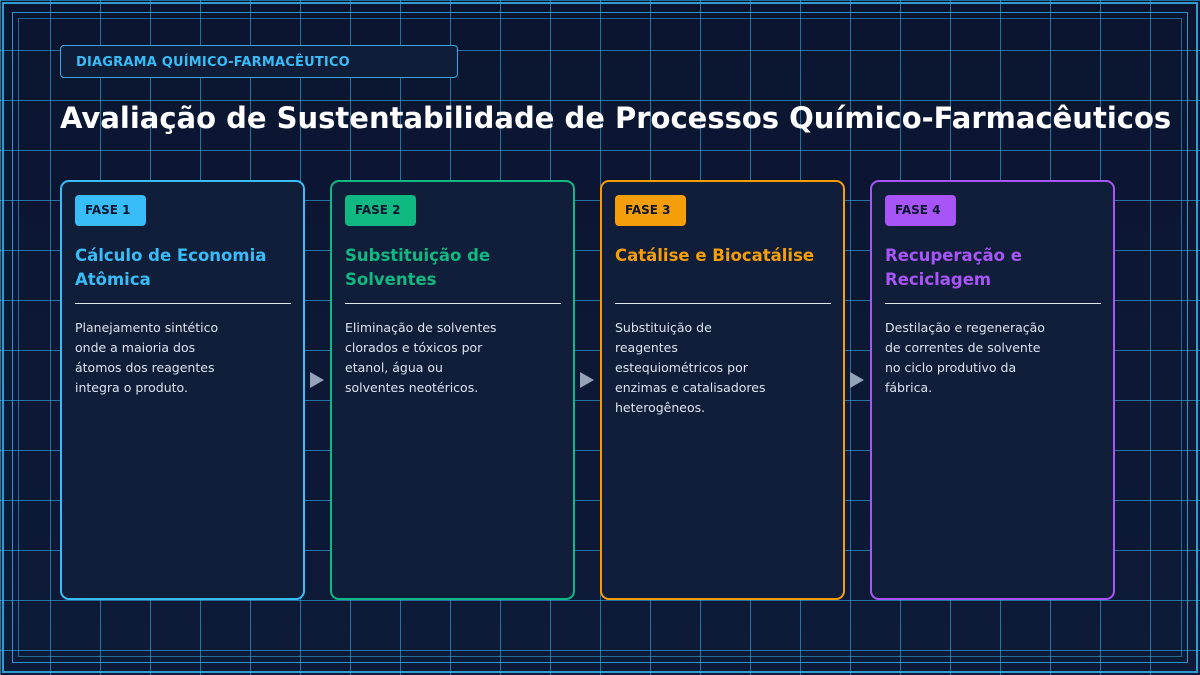 The width and height of the screenshot is (1200, 675). Describe the element at coordinates (171, 267) in the screenshot. I see `phase-title: Cálculo de Economia Atômica` at that location.